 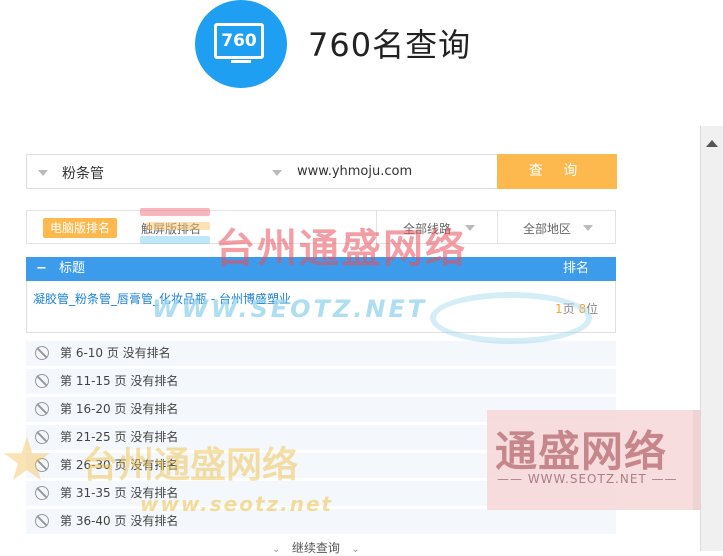 I want to click on keyword-input: 粉条管, so click(x=83, y=173).